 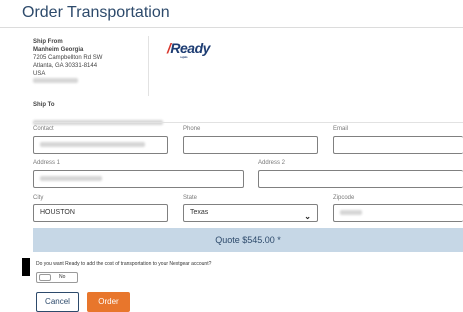 What do you see at coordinates (192, 129) in the screenshot?
I see `phone-label: Phone` at bounding box center [192, 129].